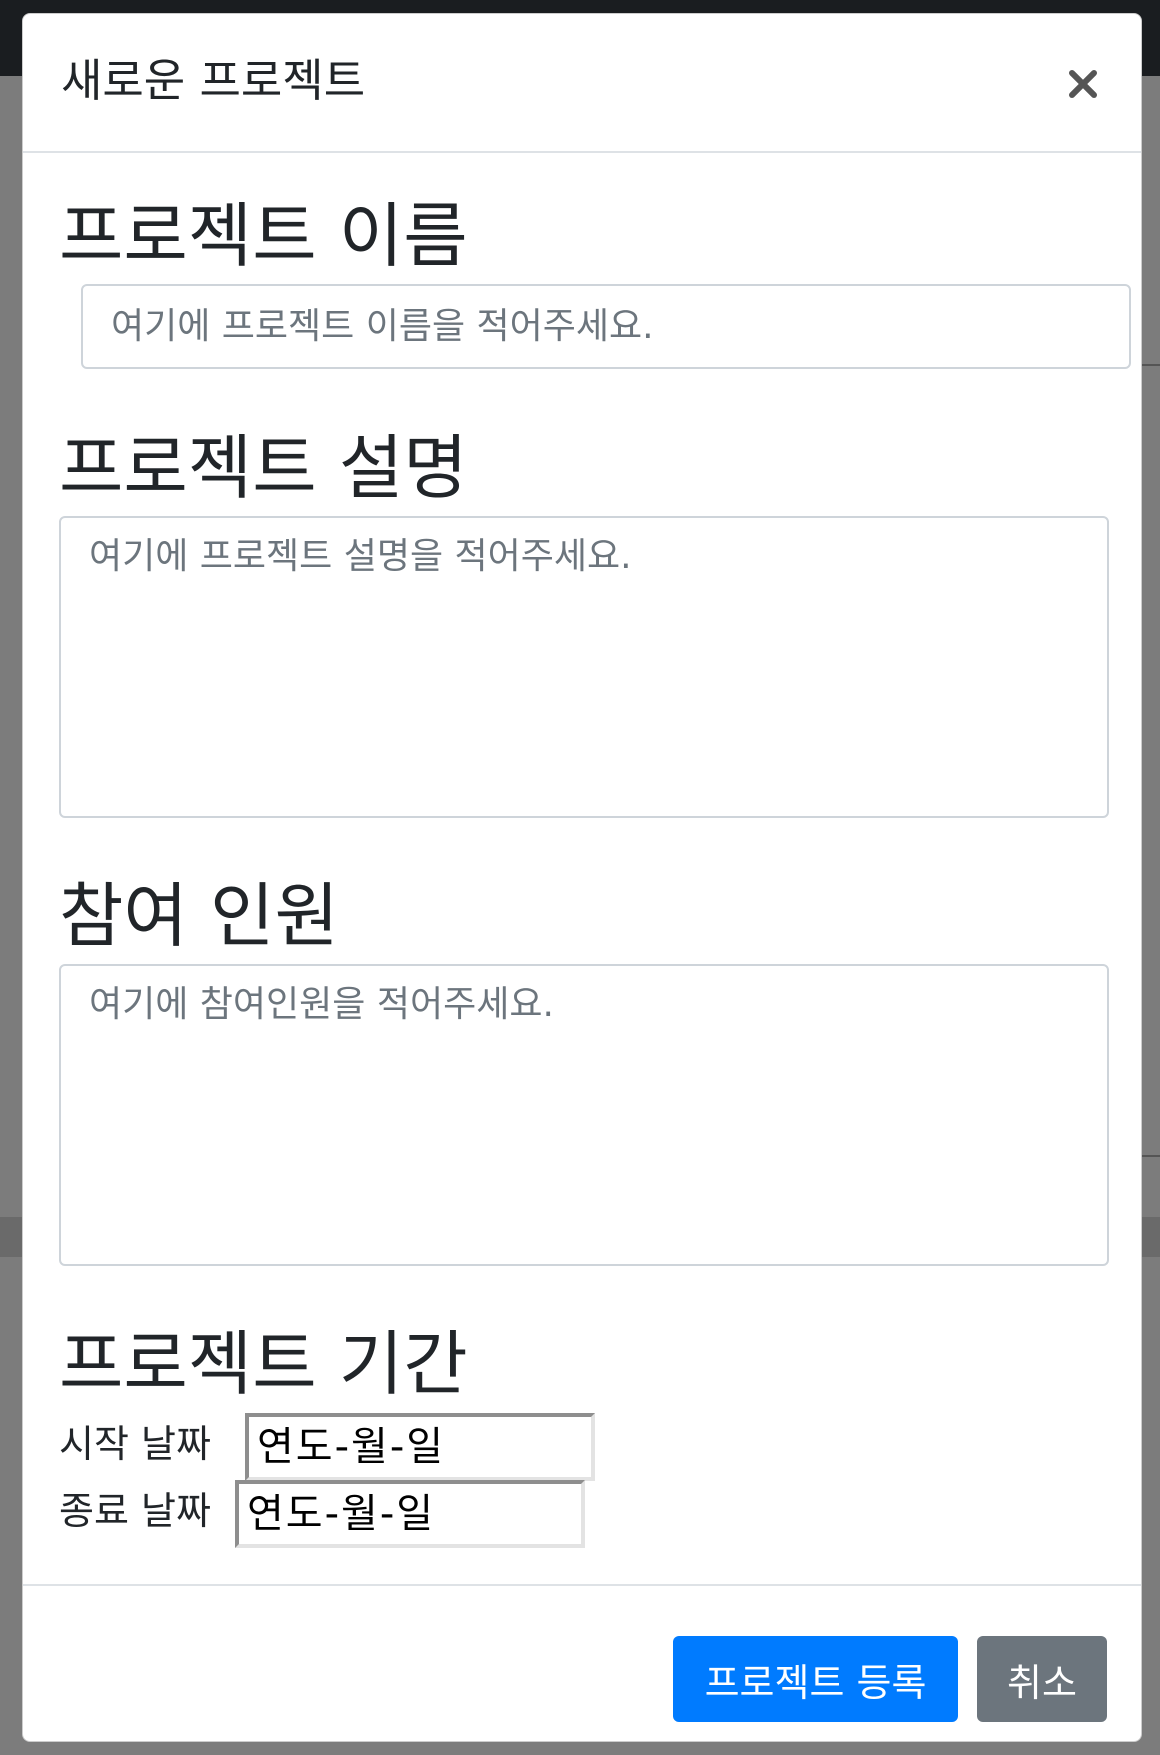 Image resolution: width=1160 pixels, height=1755 pixels. Describe the element at coordinates (135, 1511) in the screenshot. I see `end-date-label: 종료 날짜` at that location.